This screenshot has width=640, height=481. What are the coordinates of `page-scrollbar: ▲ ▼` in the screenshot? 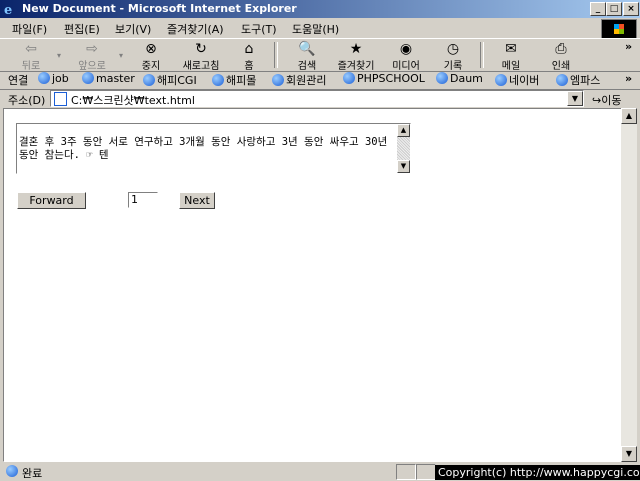 It's located at (629, 285).